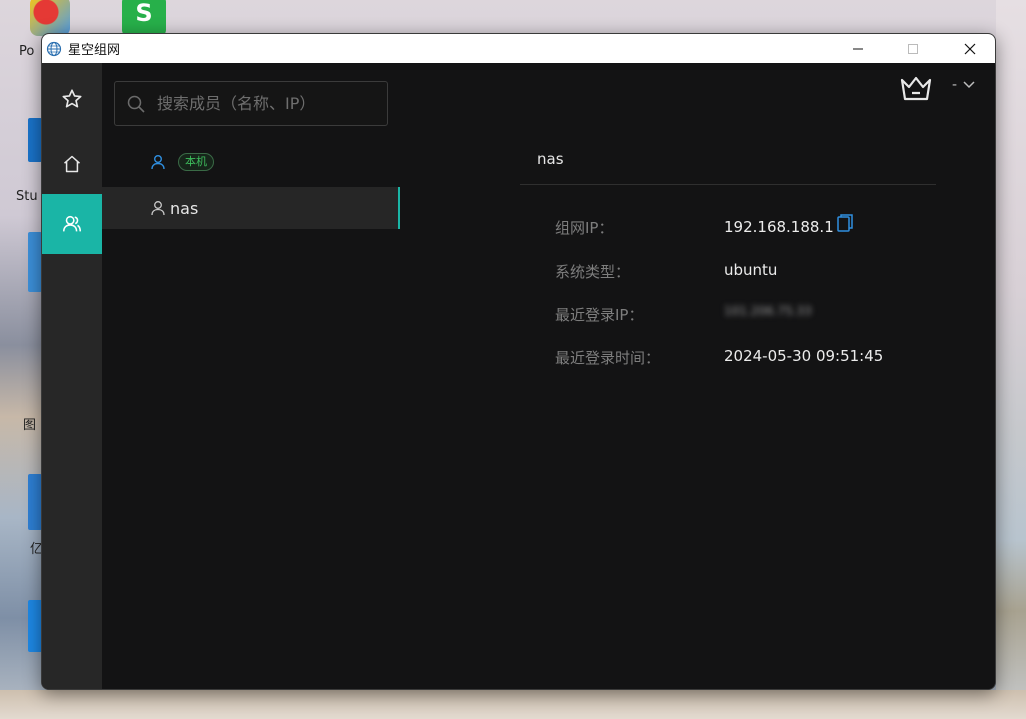 Image resolution: width=1026 pixels, height=719 pixels. Describe the element at coordinates (768, 311) in the screenshot. I see `info-value-last-login-ip: 101.206.75.33` at that location.